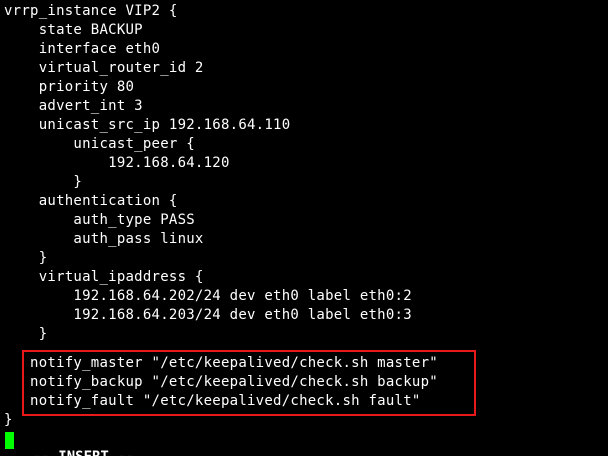 Image resolution: width=608 pixels, height=456 pixels. I want to click on code-line: auth_type PASS, so click(99, 220).